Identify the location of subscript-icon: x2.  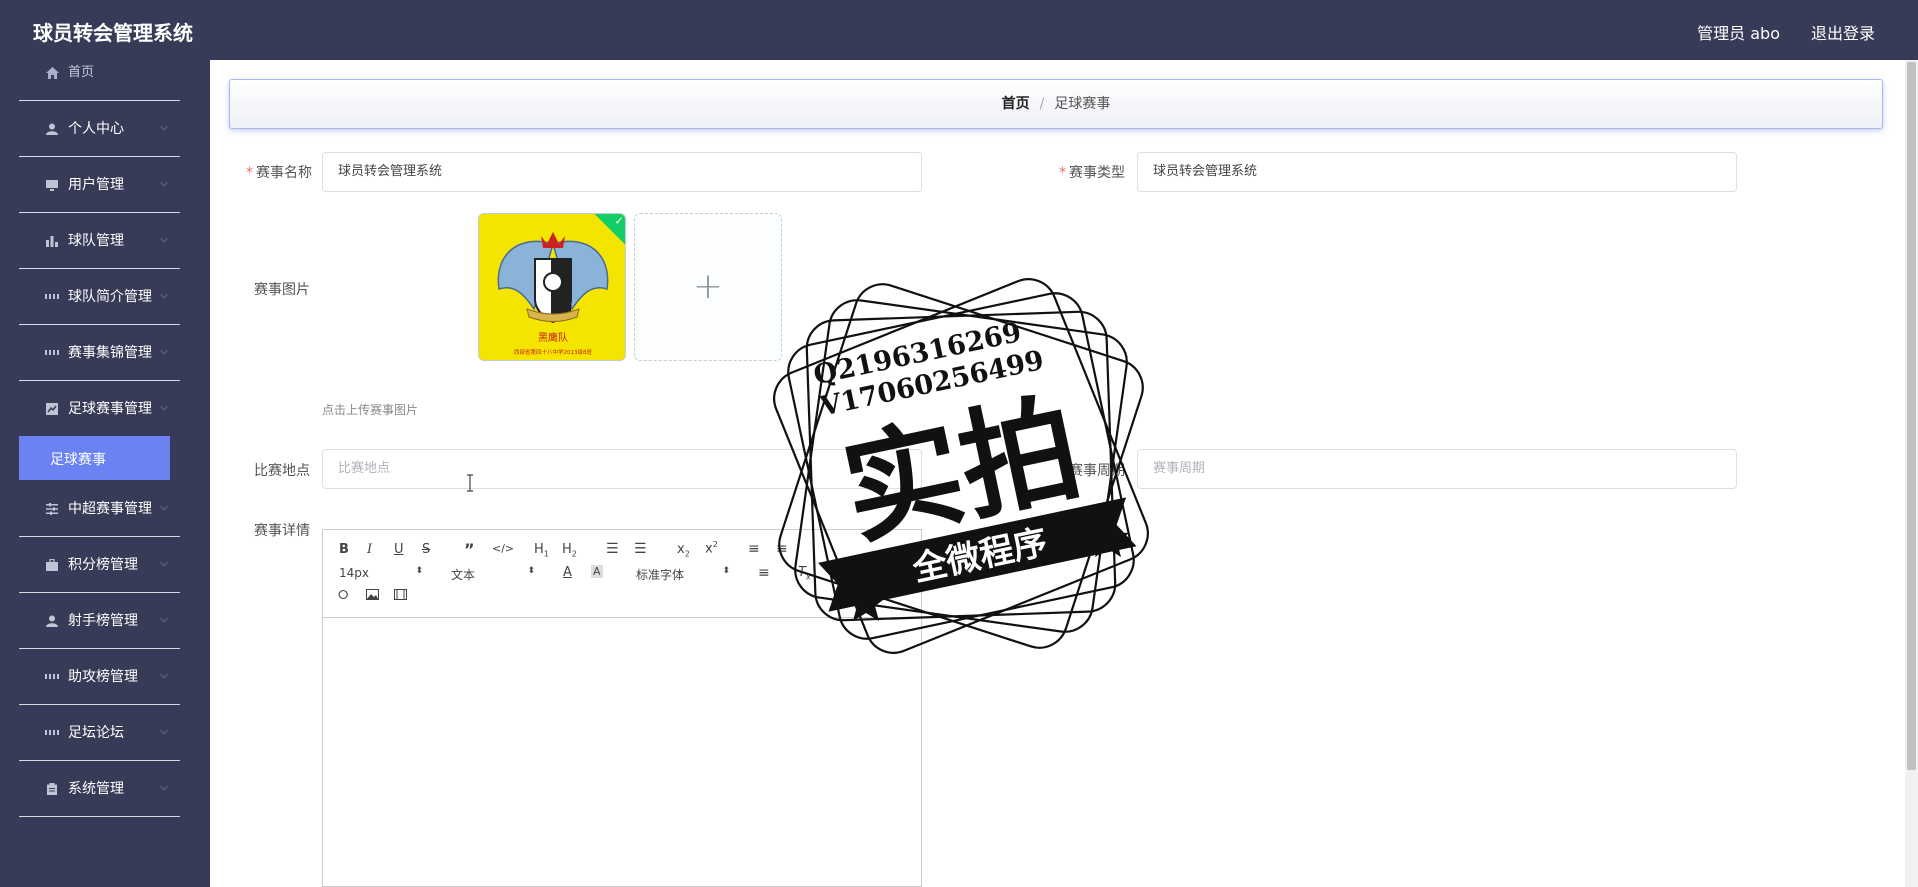
(683, 550).